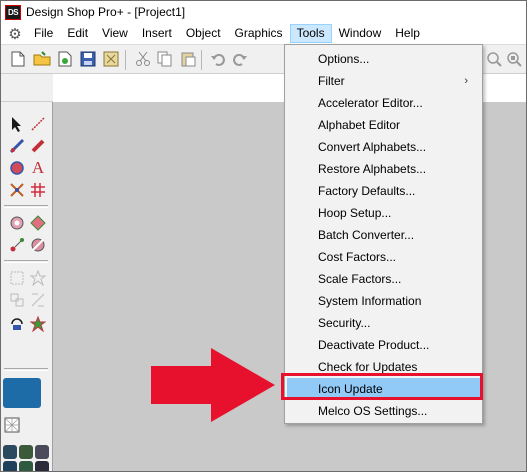 The width and height of the screenshot is (527, 472). What do you see at coordinates (17, 300) in the screenshot?
I see `group-icon` at bounding box center [17, 300].